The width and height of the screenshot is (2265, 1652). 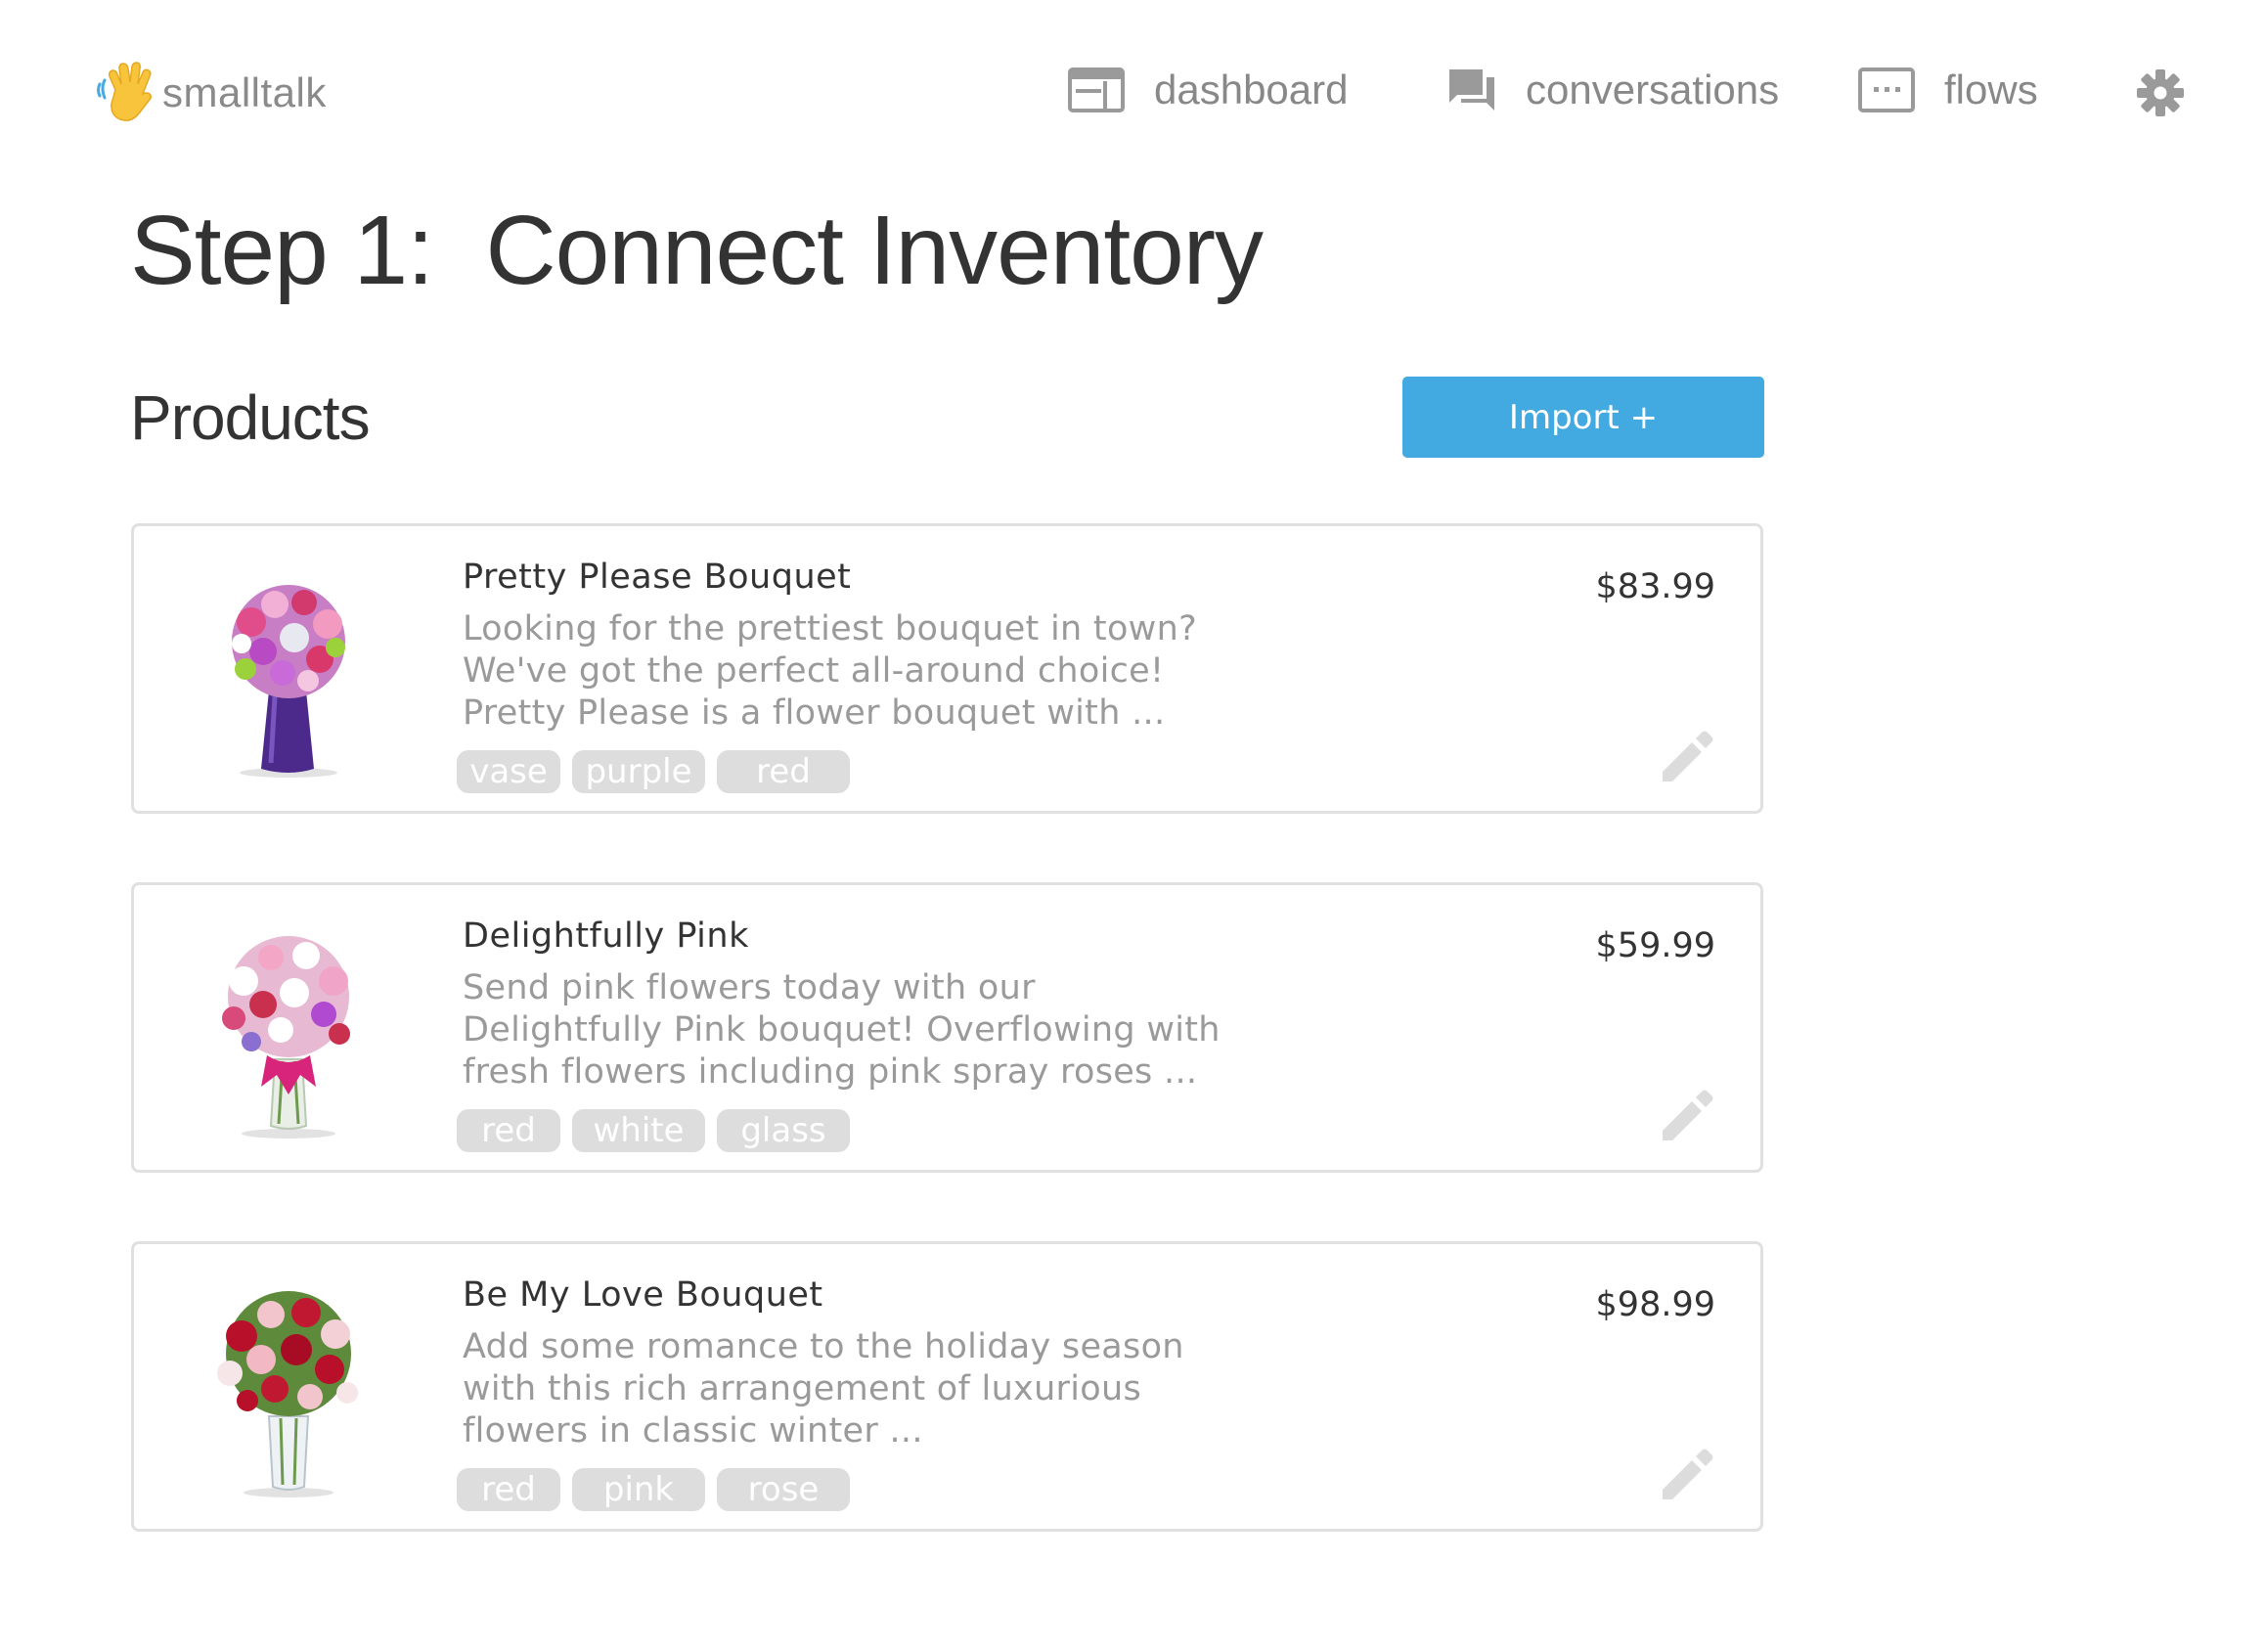 What do you see at coordinates (1655, 586) in the screenshot?
I see `product-price: $83.99` at bounding box center [1655, 586].